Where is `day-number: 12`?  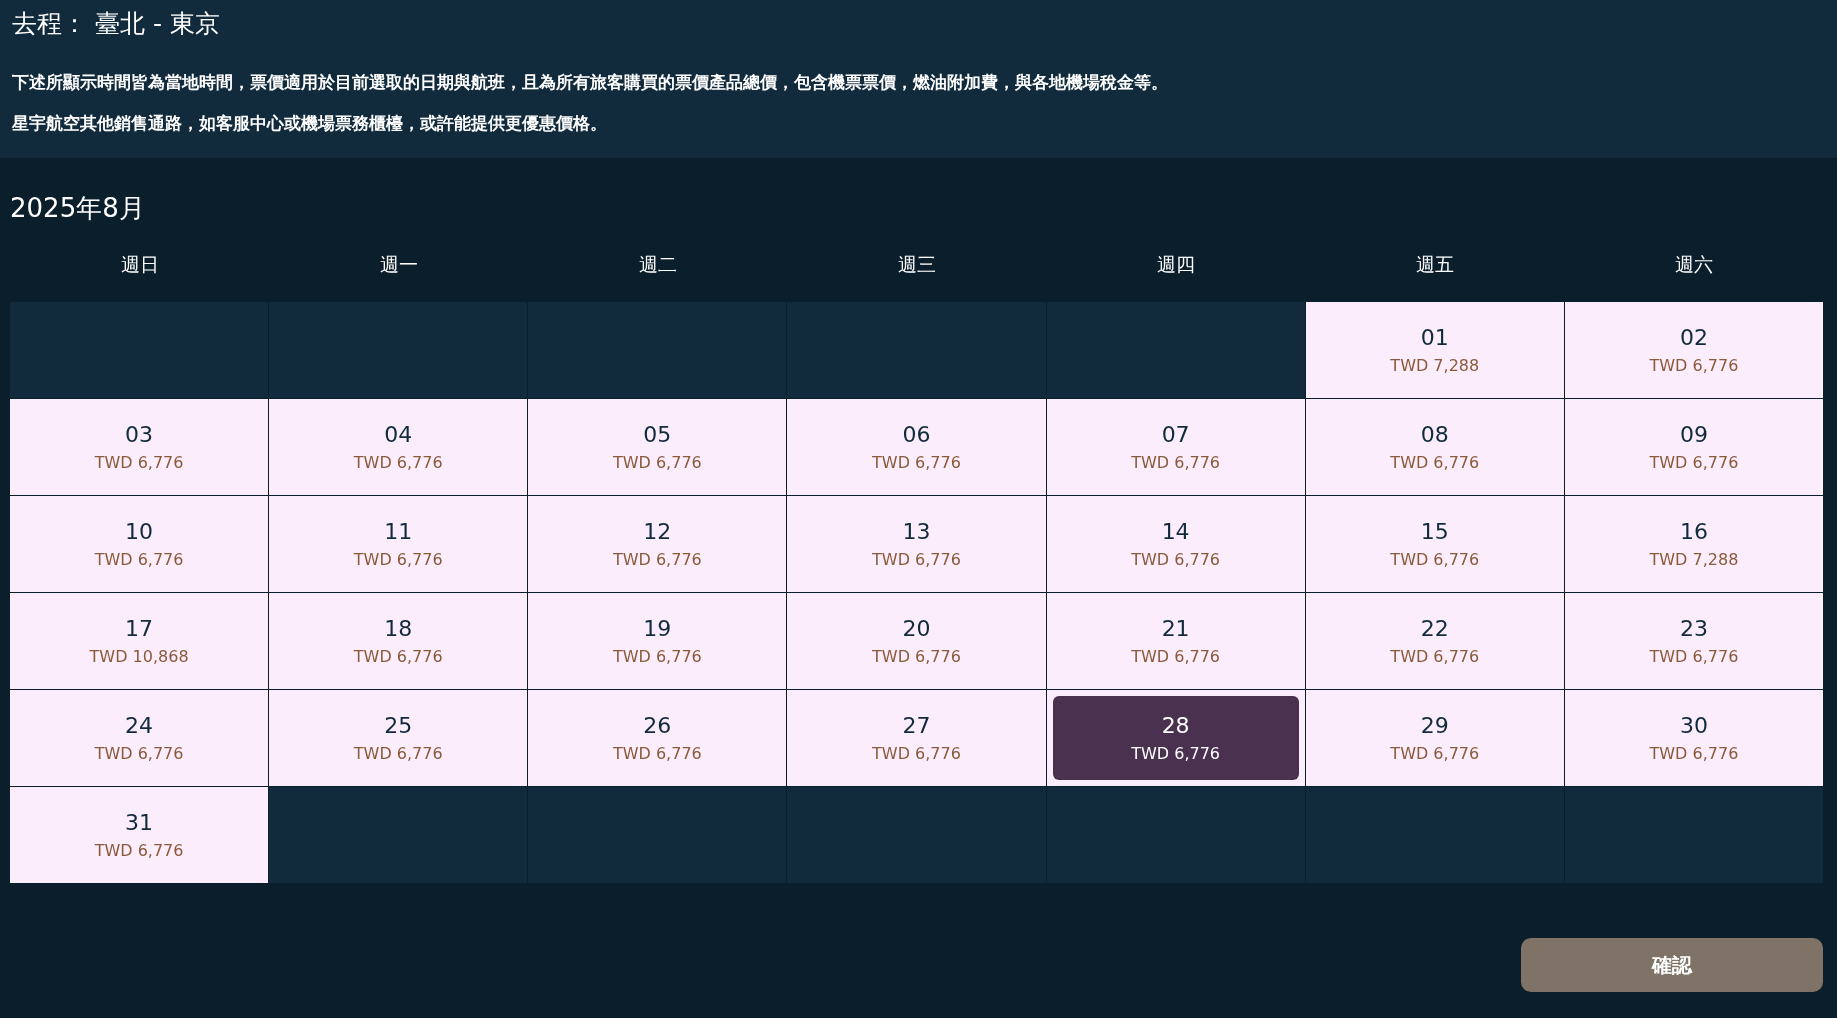 day-number: 12 is located at coordinates (657, 531).